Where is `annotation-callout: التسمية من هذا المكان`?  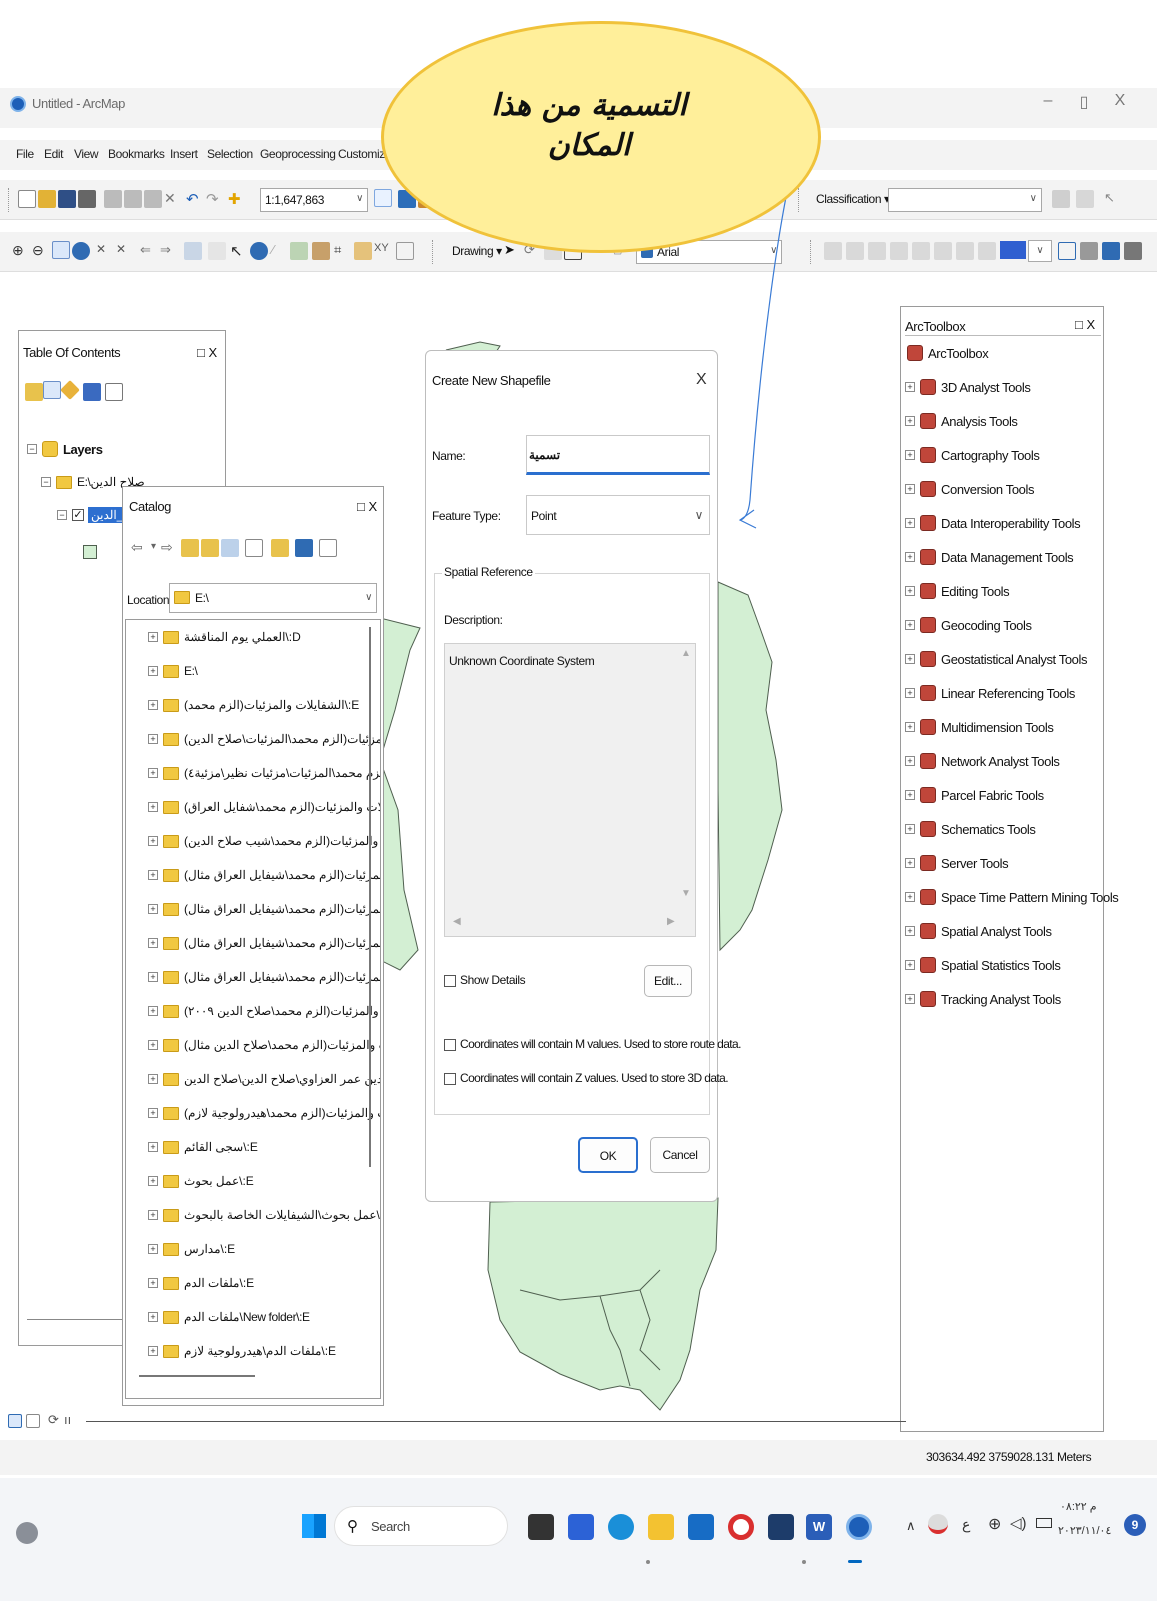
annotation-callout: التسمية من هذا المكان is located at coordinates (601, 137).